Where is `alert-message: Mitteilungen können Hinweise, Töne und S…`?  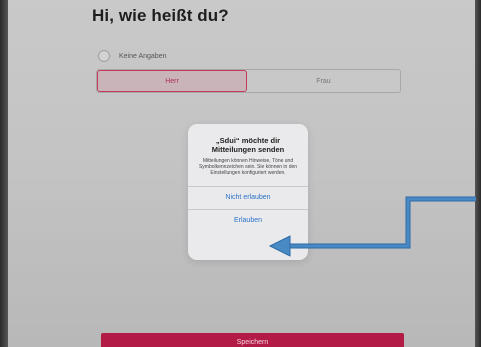 alert-message: Mitteilungen können Hinweise, Töne und S… is located at coordinates (248, 167).